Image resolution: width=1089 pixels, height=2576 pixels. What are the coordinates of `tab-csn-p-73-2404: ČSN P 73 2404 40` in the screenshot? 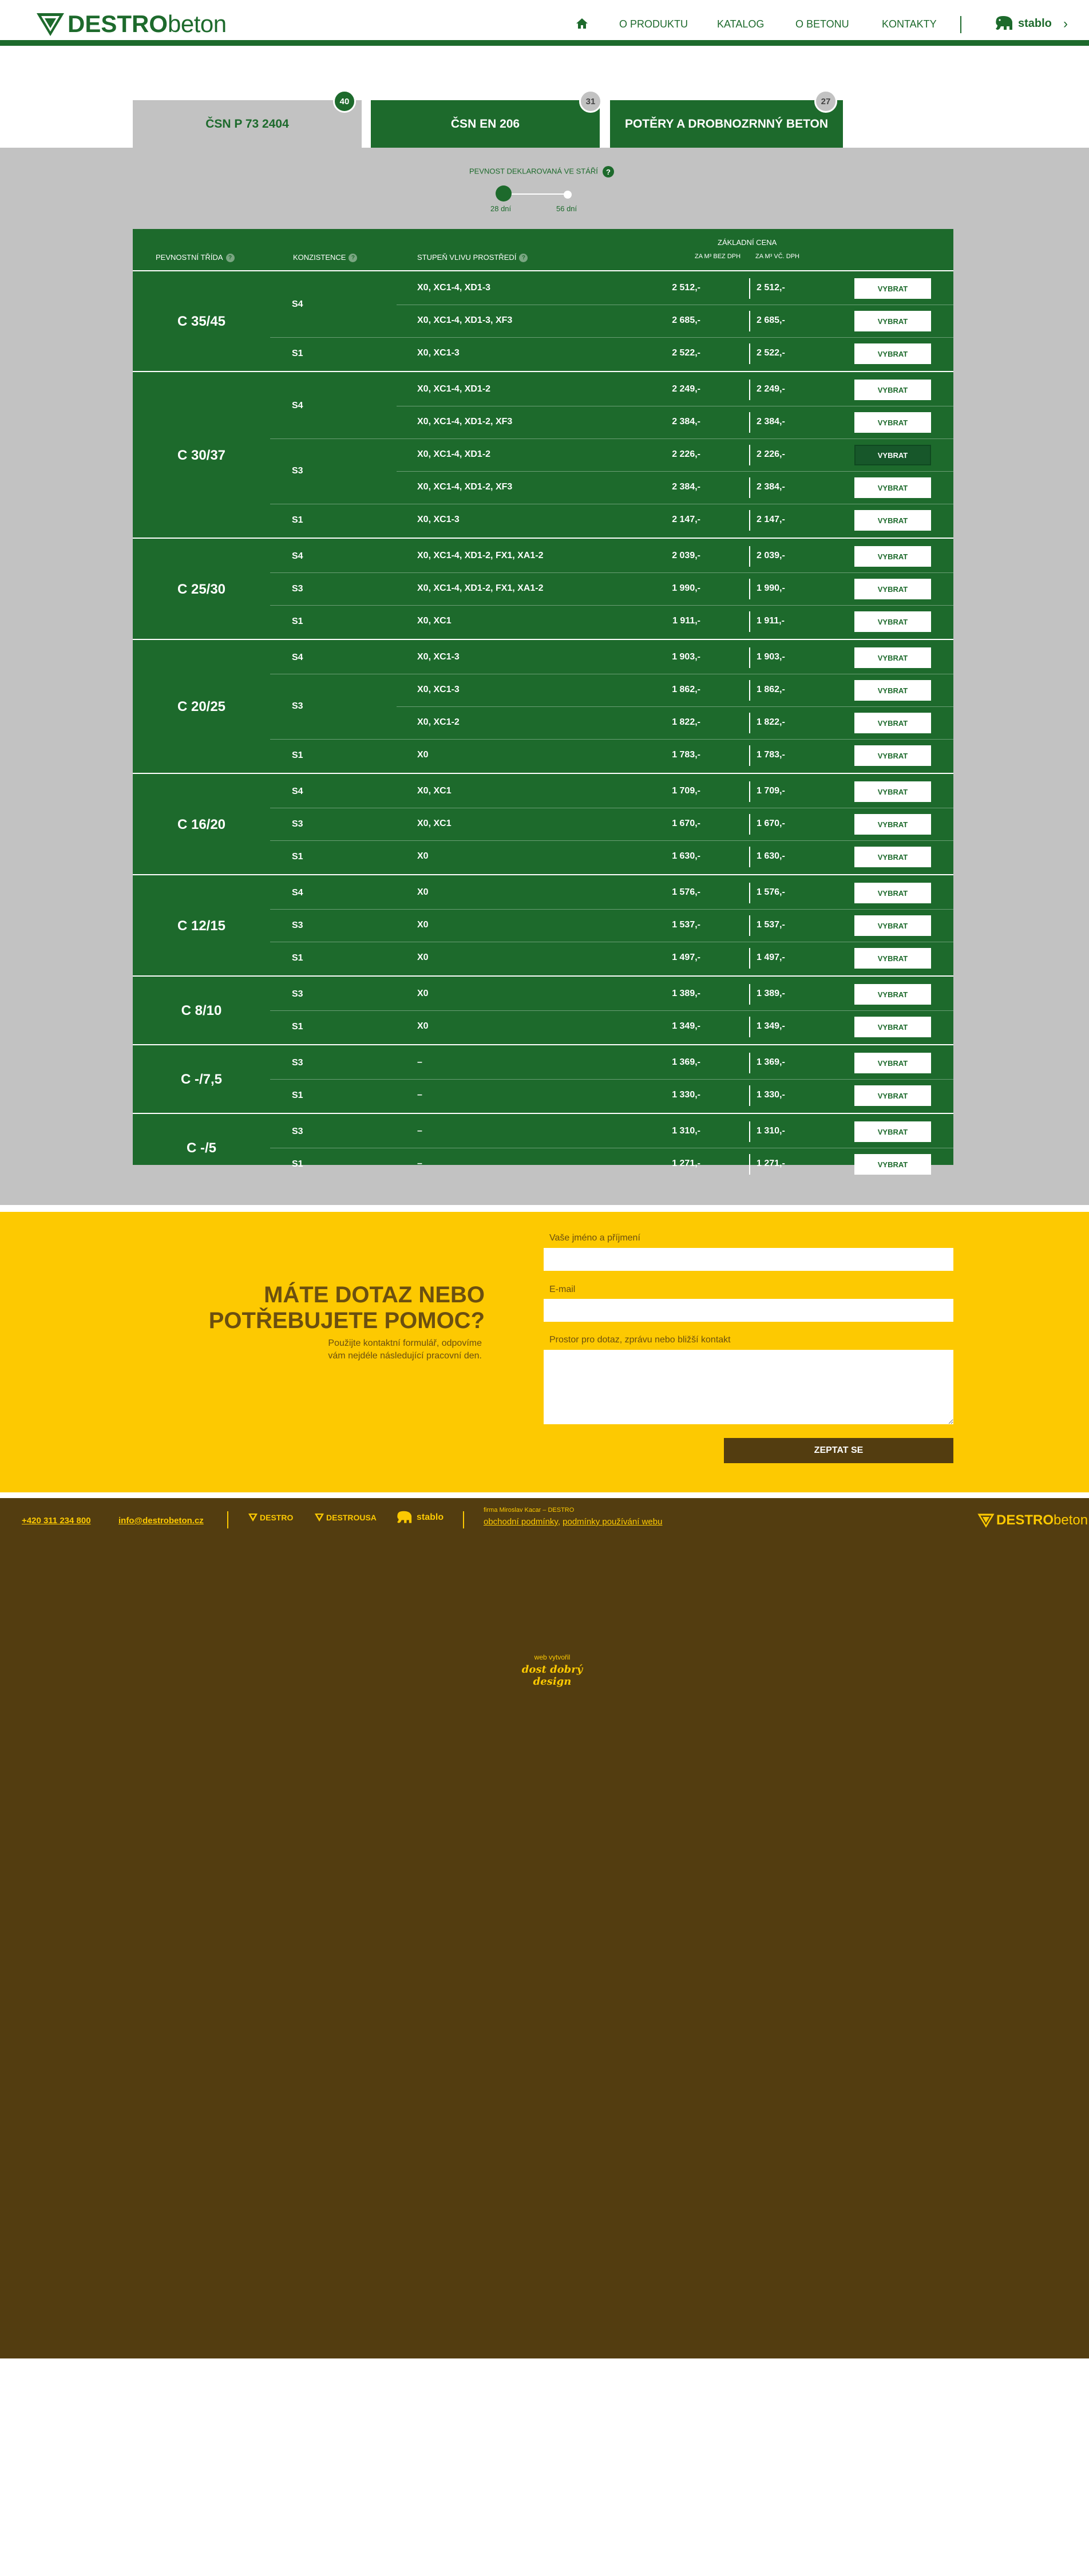 It's located at (247, 119).